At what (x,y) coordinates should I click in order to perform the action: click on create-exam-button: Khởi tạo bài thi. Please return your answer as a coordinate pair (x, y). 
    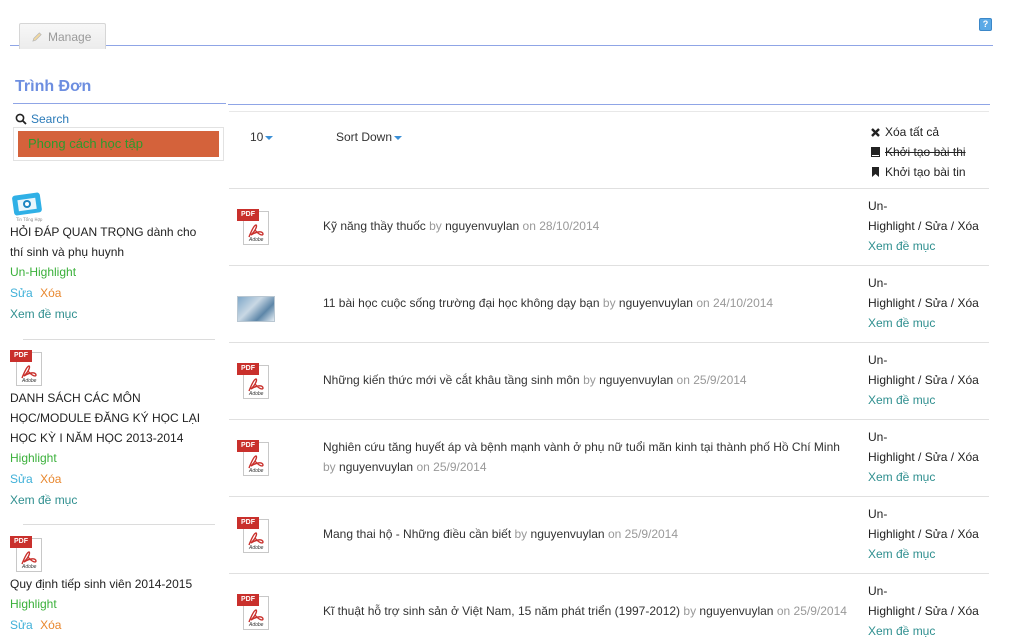
    Looking at the image, I should click on (918, 152).